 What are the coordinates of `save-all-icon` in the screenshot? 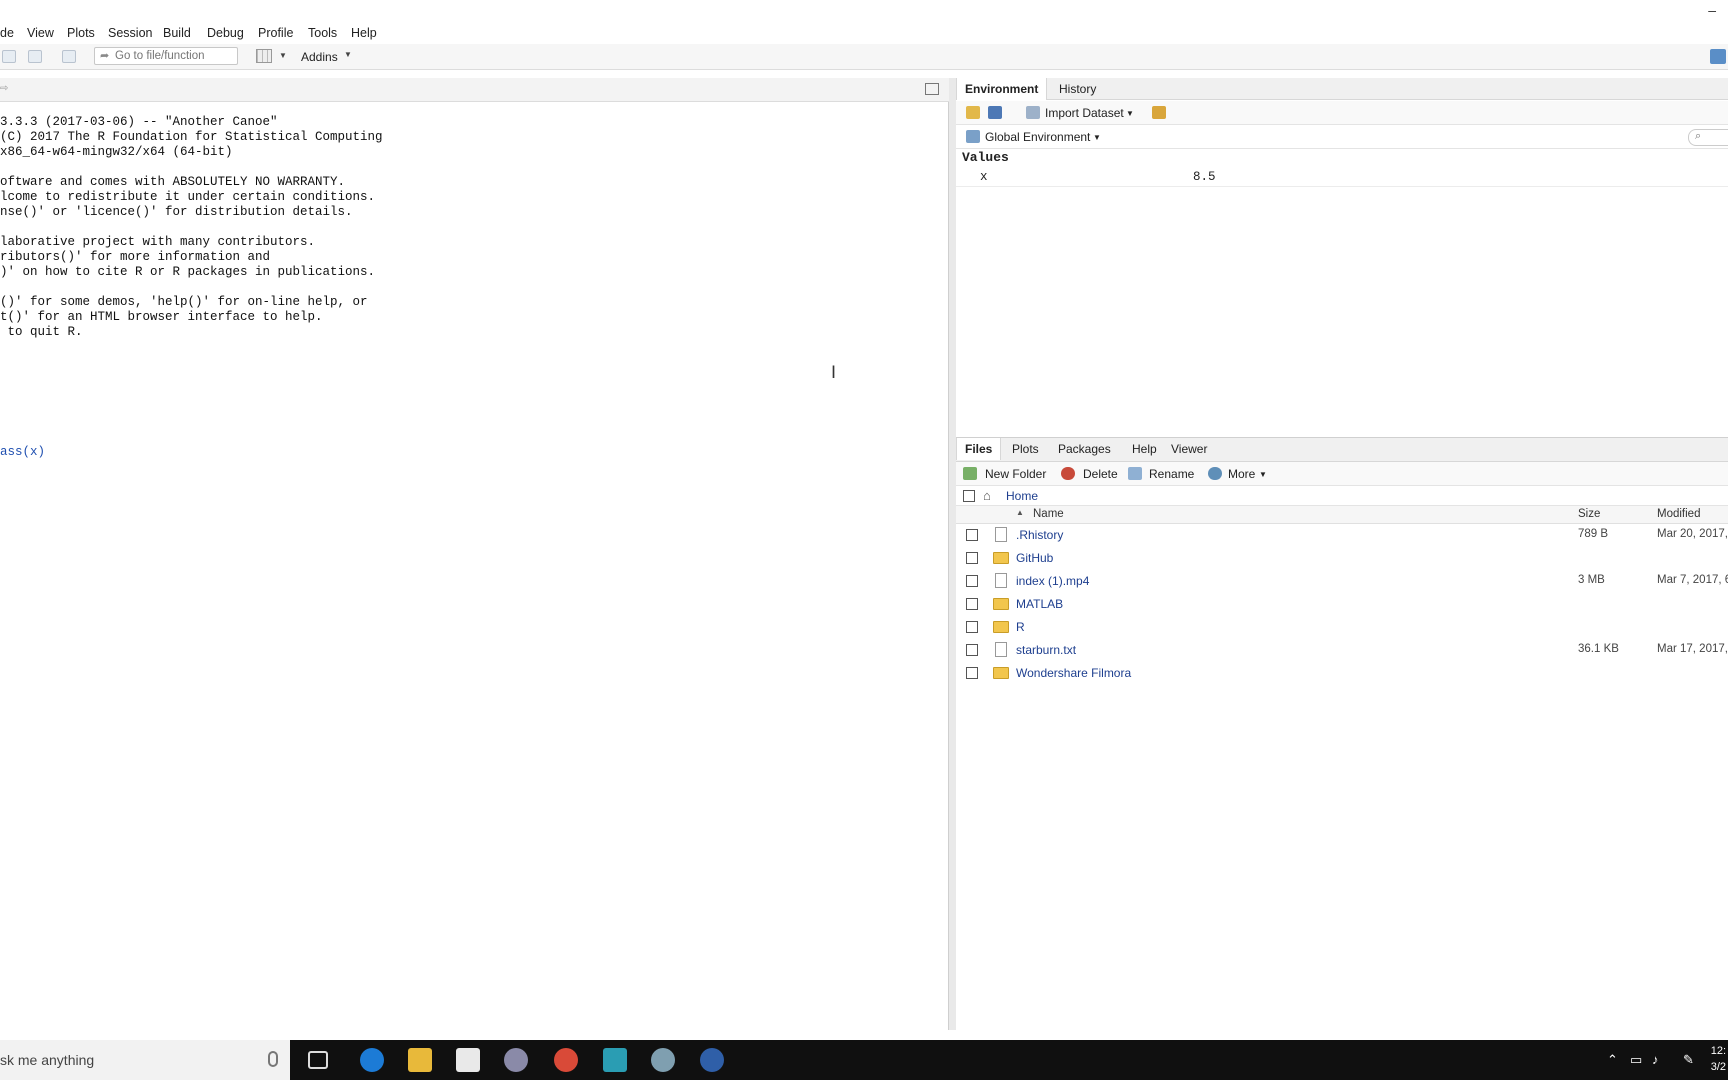 It's located at (35, 56).